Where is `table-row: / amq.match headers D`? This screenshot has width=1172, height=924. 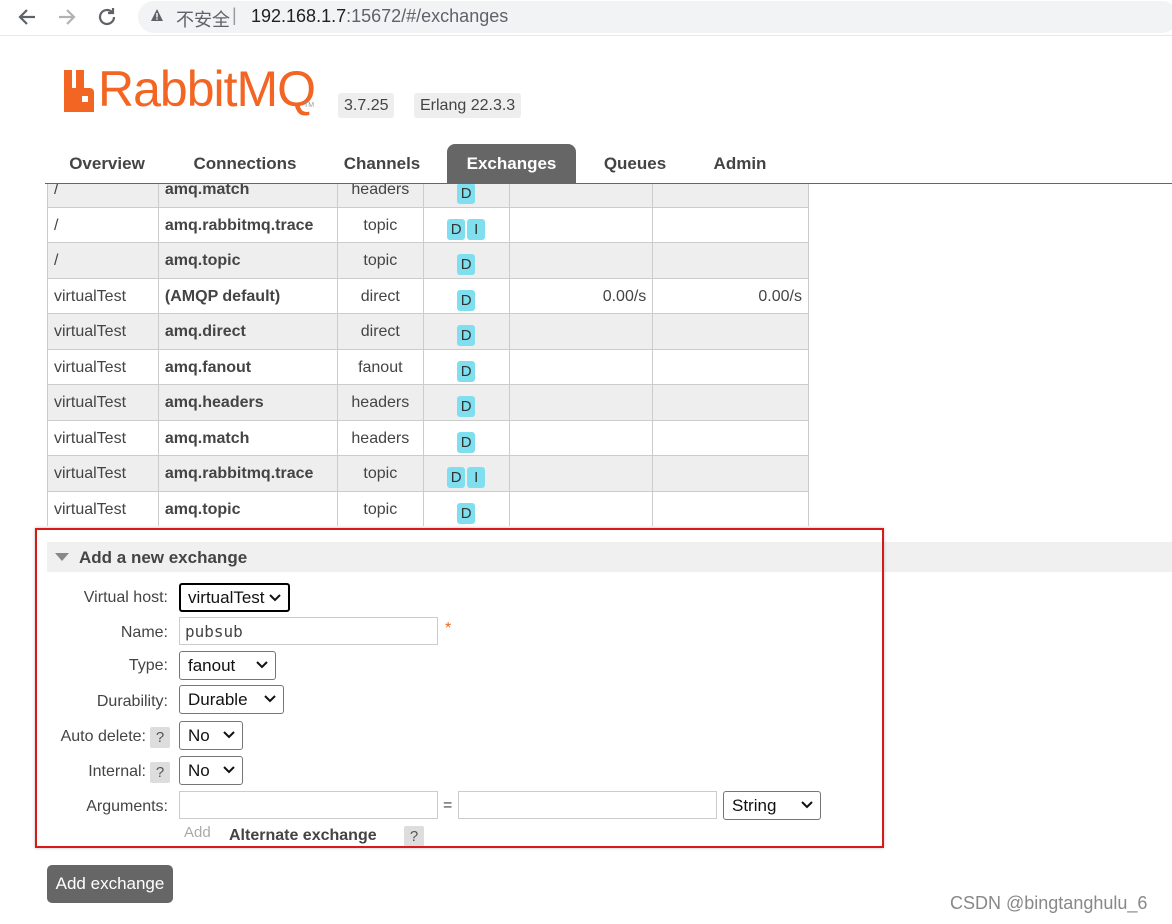 table-row: / amq.match headers D is located at coordinates (428, 196).